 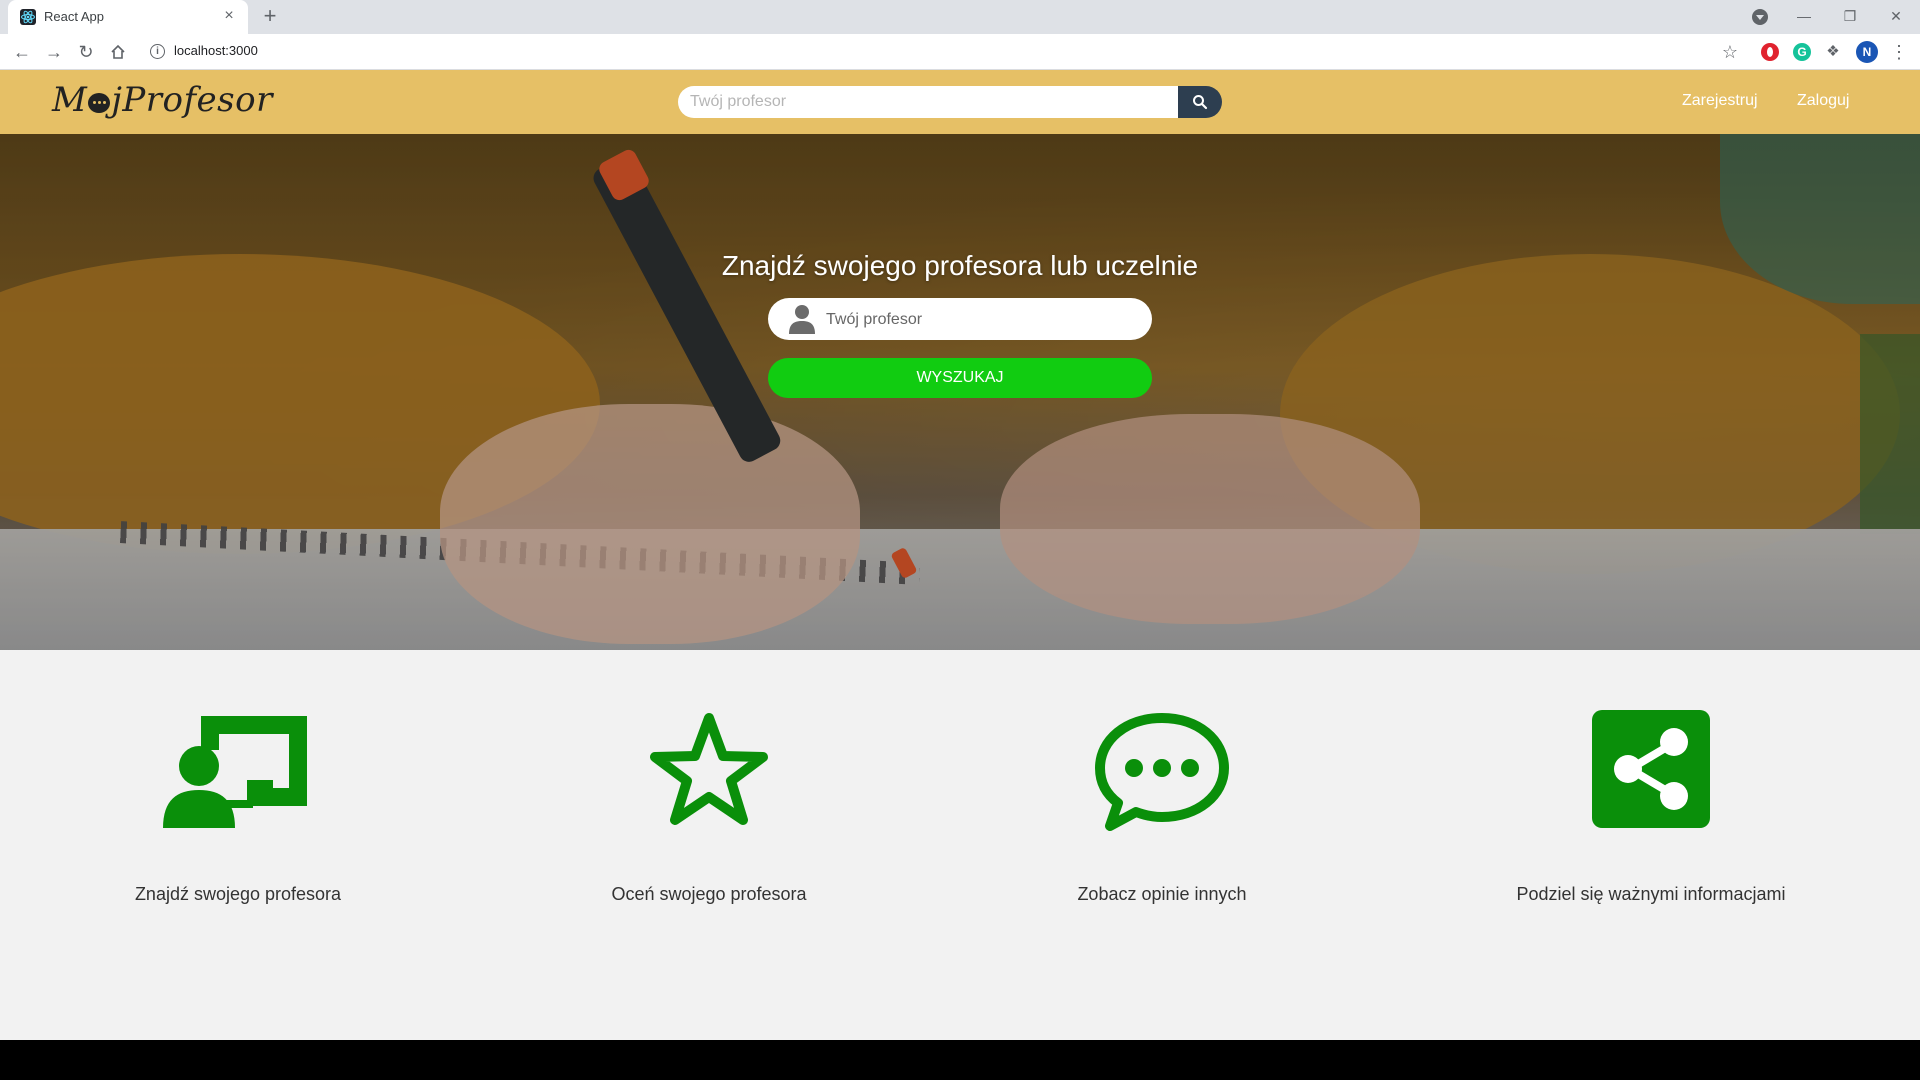 I want to click on header-search, so click(x=950, y=102).